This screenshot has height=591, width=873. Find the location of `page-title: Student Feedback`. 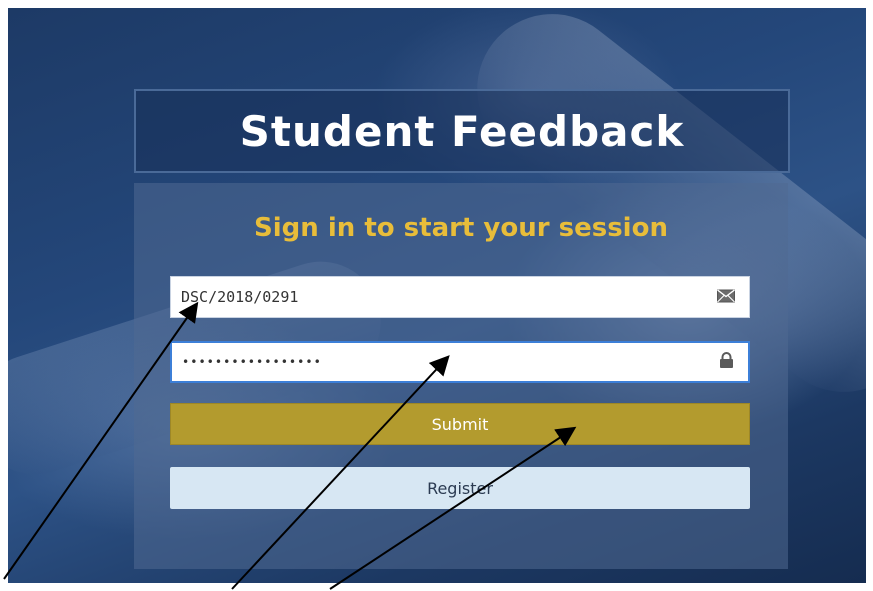

page-title: Student Feedback is located at coordinates (462, 131).